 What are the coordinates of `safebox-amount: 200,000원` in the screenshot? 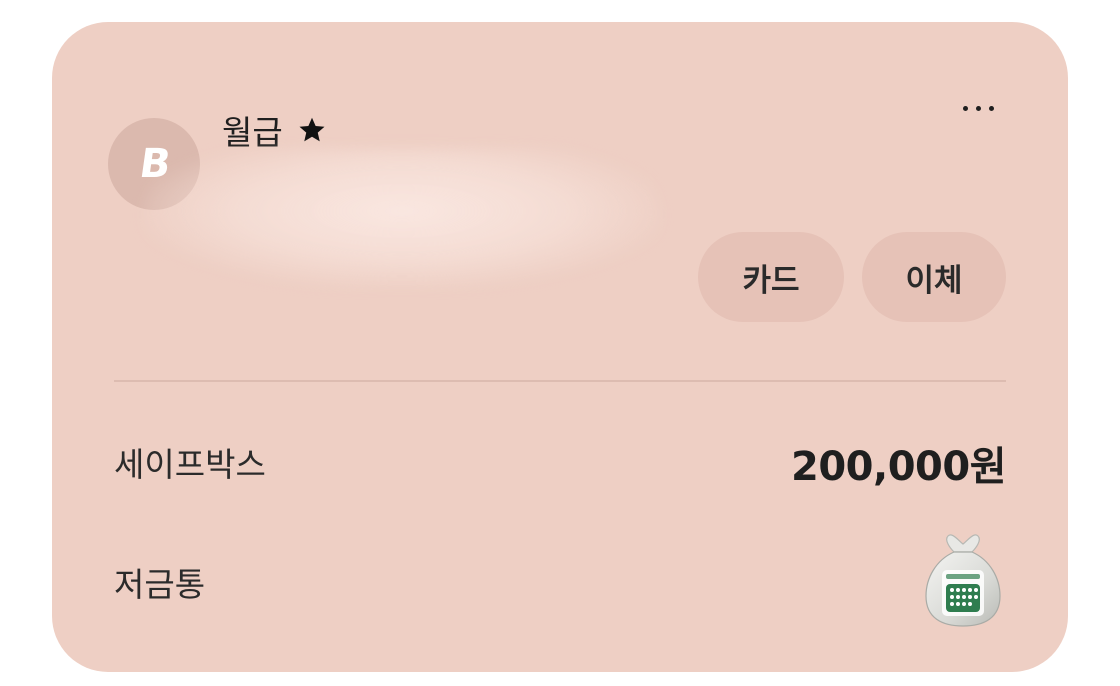 It's located at (899, 467).